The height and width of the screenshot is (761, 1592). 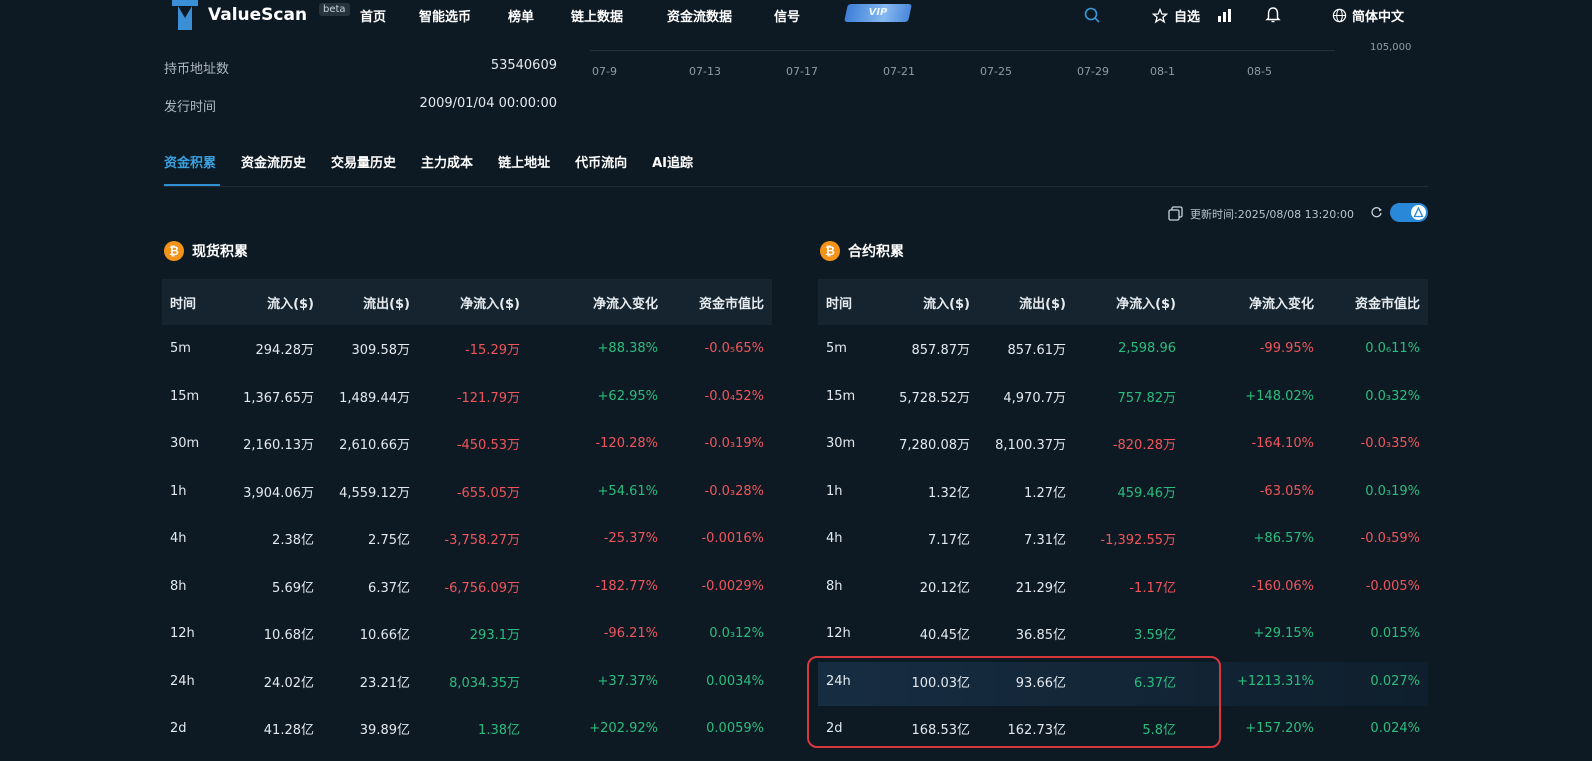 I want to click on auto-refresh-toggle, so click(x=1409, y=212).